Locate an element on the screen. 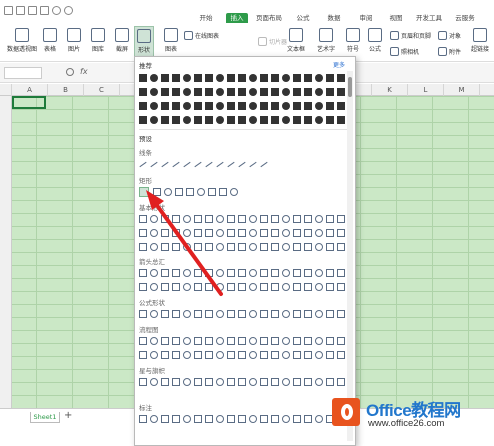  column-header-c: C is located at coordinates (102, 90).